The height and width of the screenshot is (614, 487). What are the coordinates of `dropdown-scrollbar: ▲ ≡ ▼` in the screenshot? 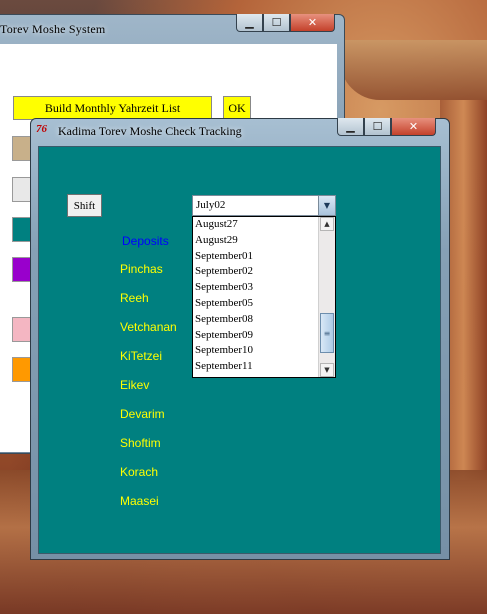 It's located at (326, 297).